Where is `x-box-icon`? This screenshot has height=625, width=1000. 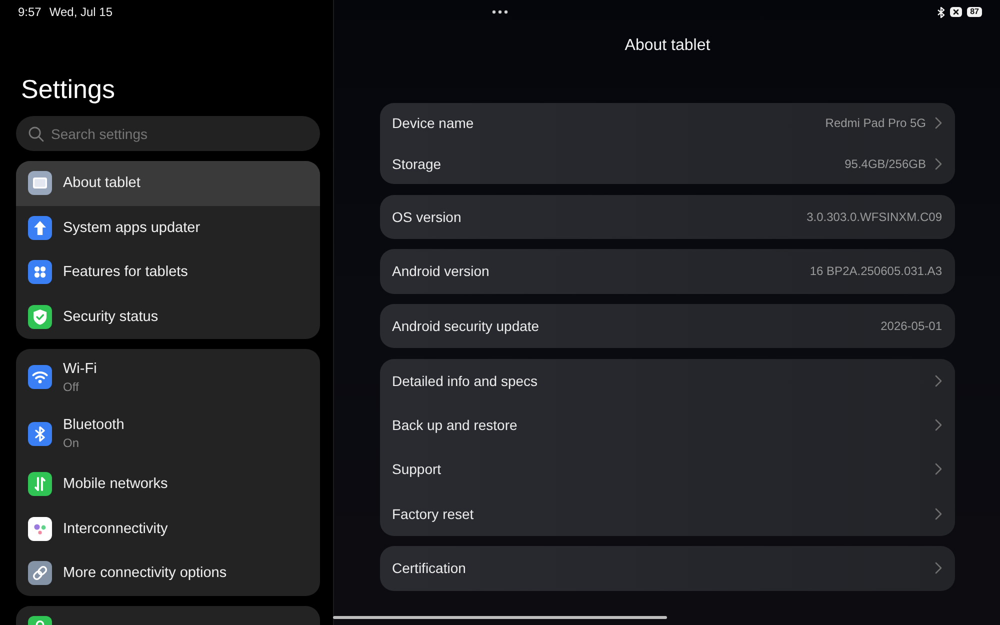 x-box-icon is located at coordinates (956, 12).